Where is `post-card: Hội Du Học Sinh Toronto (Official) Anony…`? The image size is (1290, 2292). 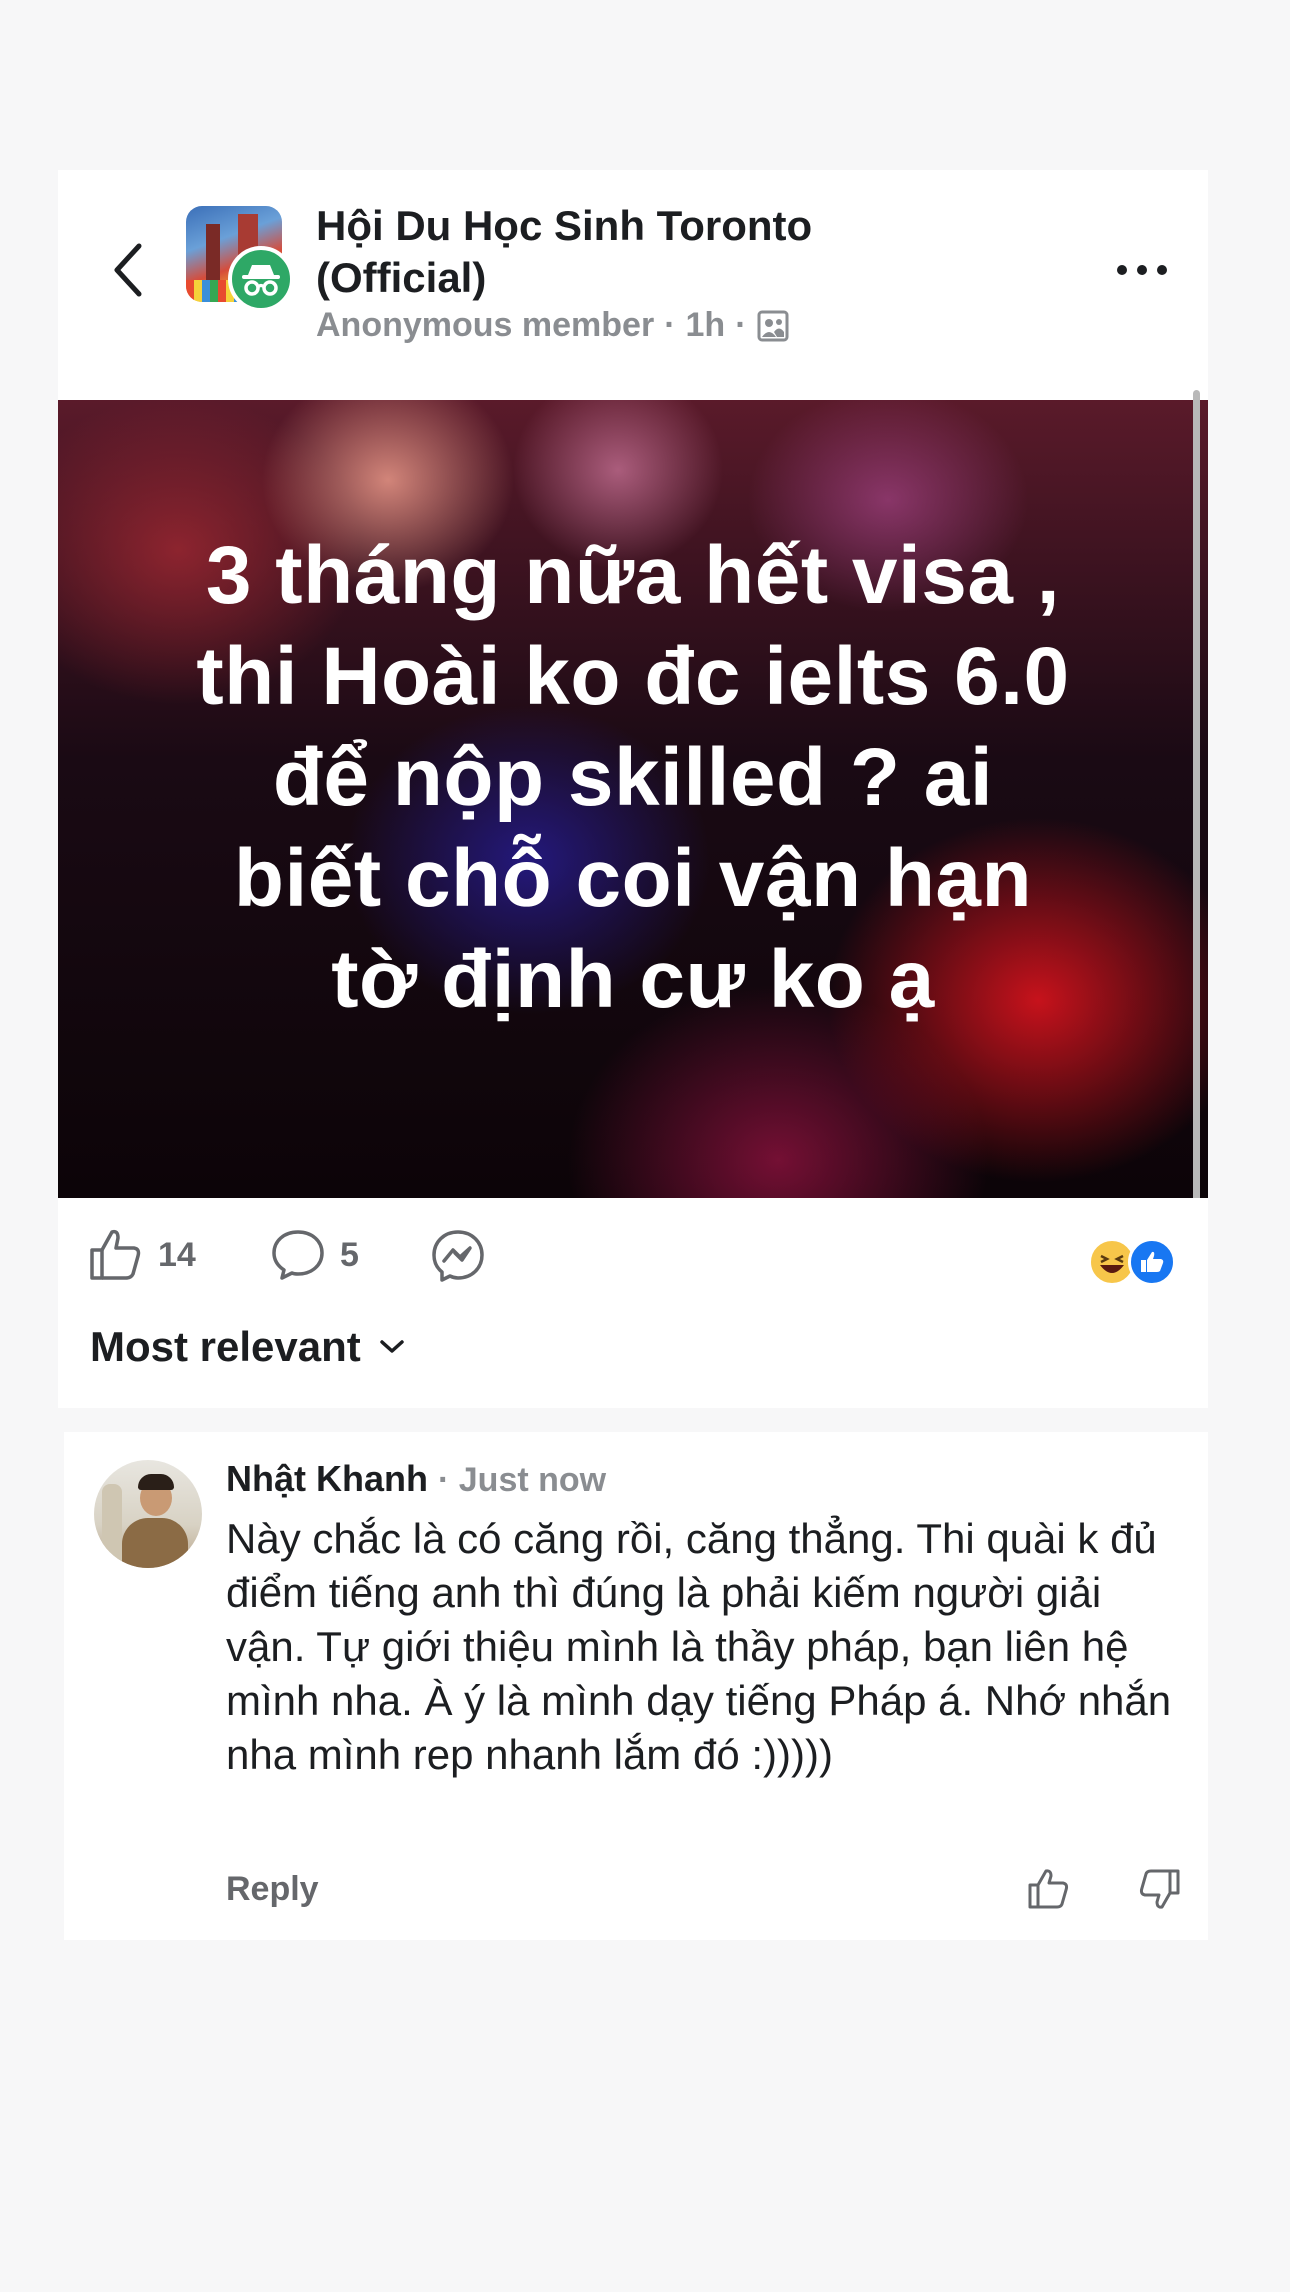 post-card: Hội Du Học Sinh Toronto (Official) Anony… is located at coordinates (633, 285).